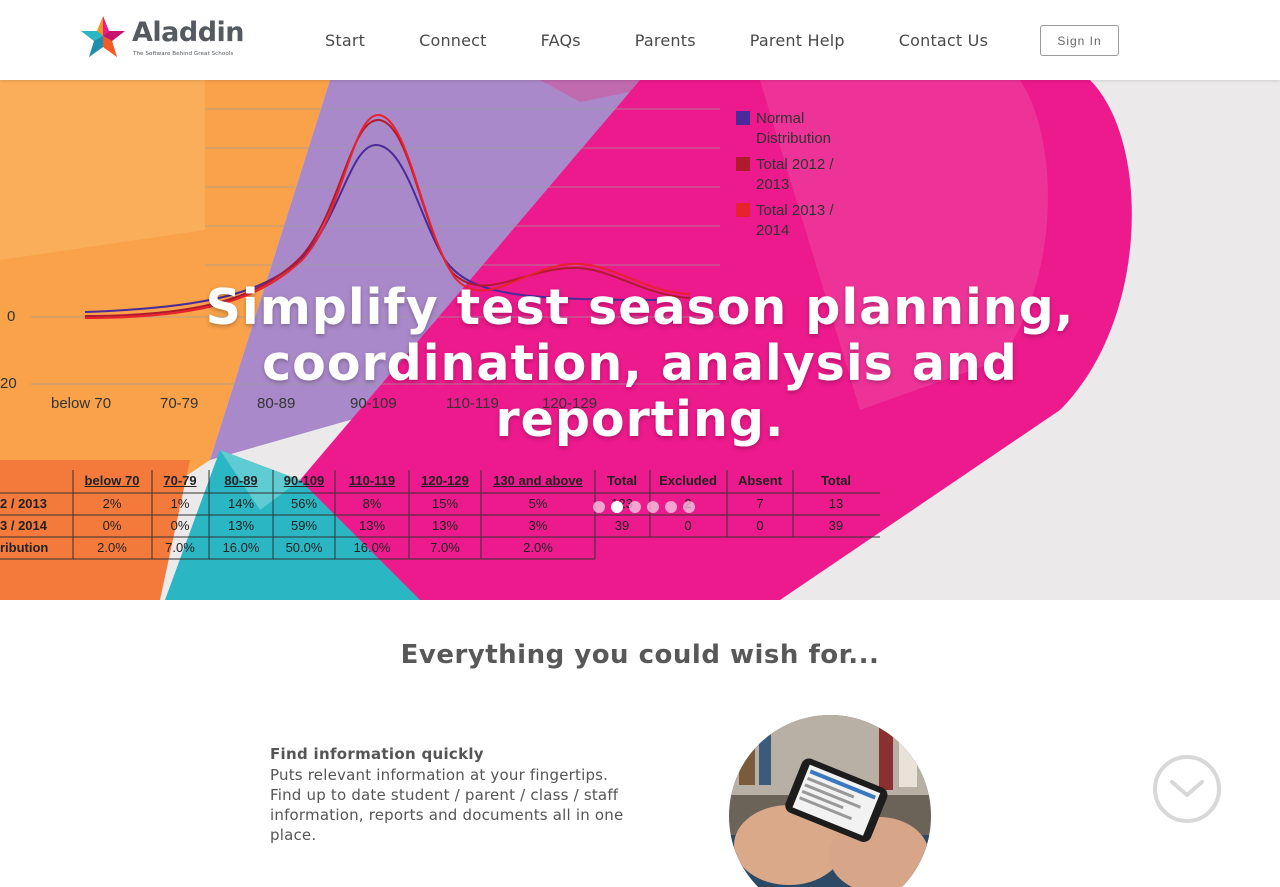 The height and width of the screenshot is (887, 1280). I want to click on sign-in-button: Sign In, so click(1079, 40).